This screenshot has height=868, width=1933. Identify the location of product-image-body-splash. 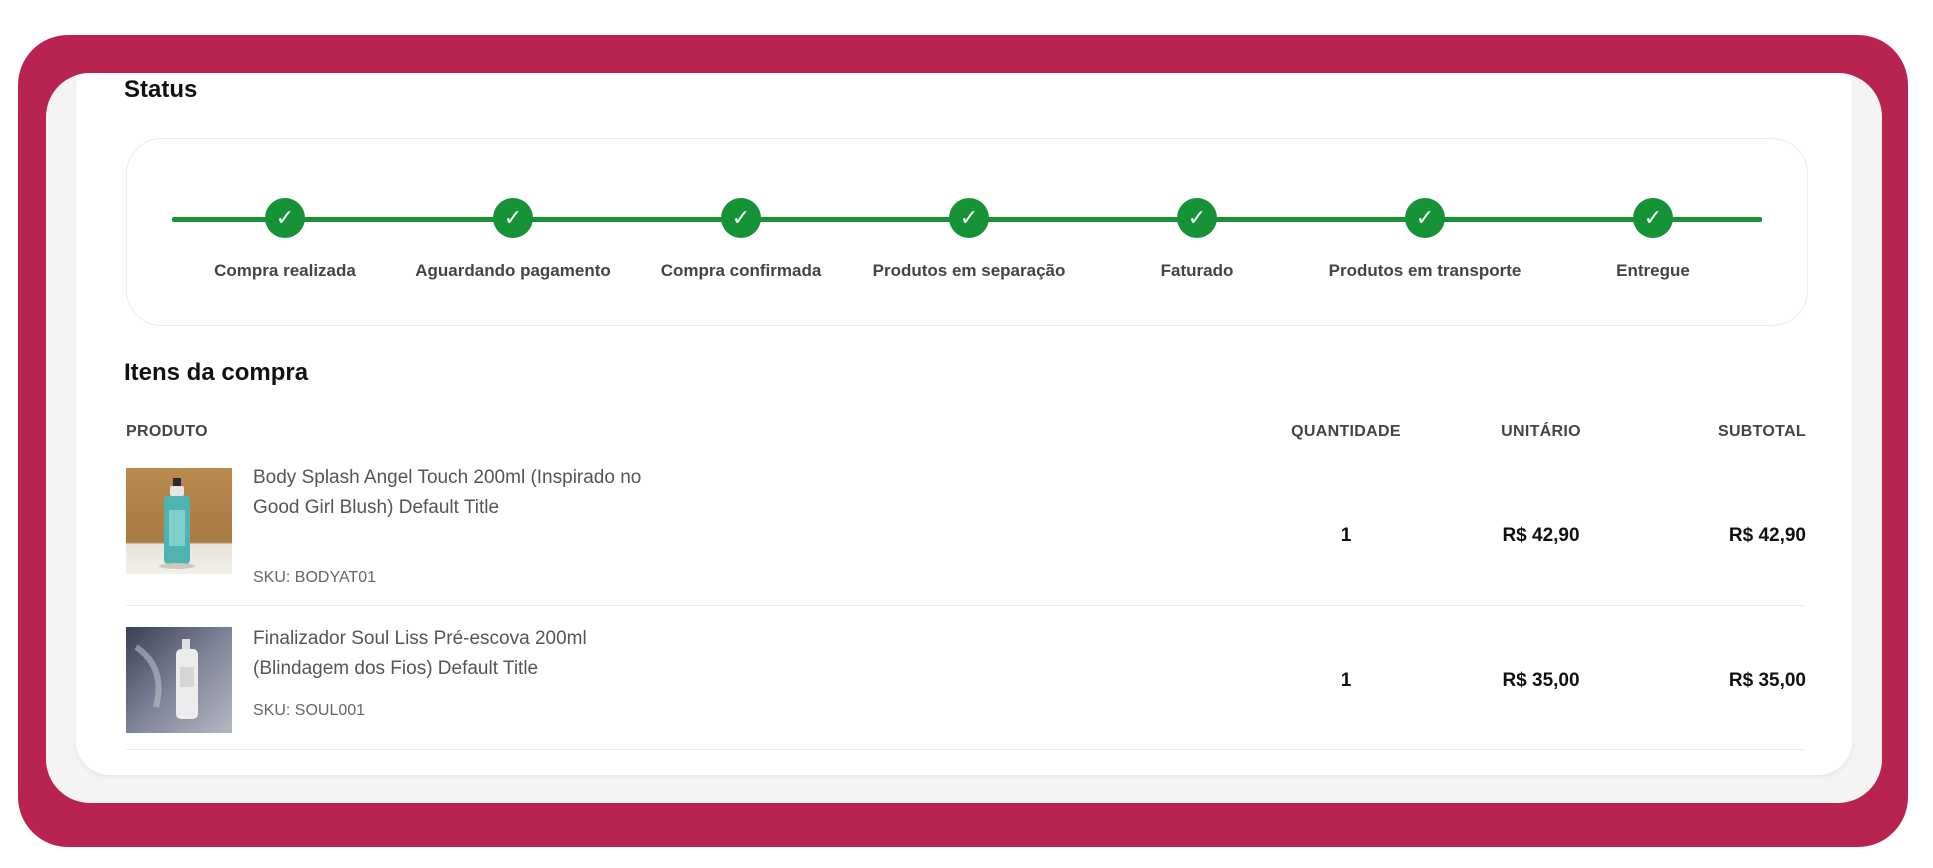
(179, 521).